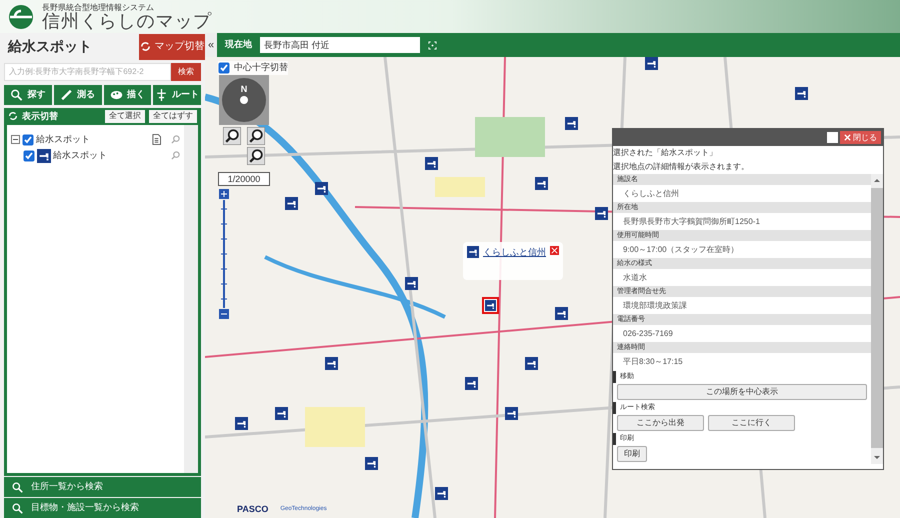 This screenshot has height=518, width=900. Describe the element at coordinates (681, 167) in the screenshot. I see `intro-text: 選択地点の詳細情報が表示されます。` at that location.